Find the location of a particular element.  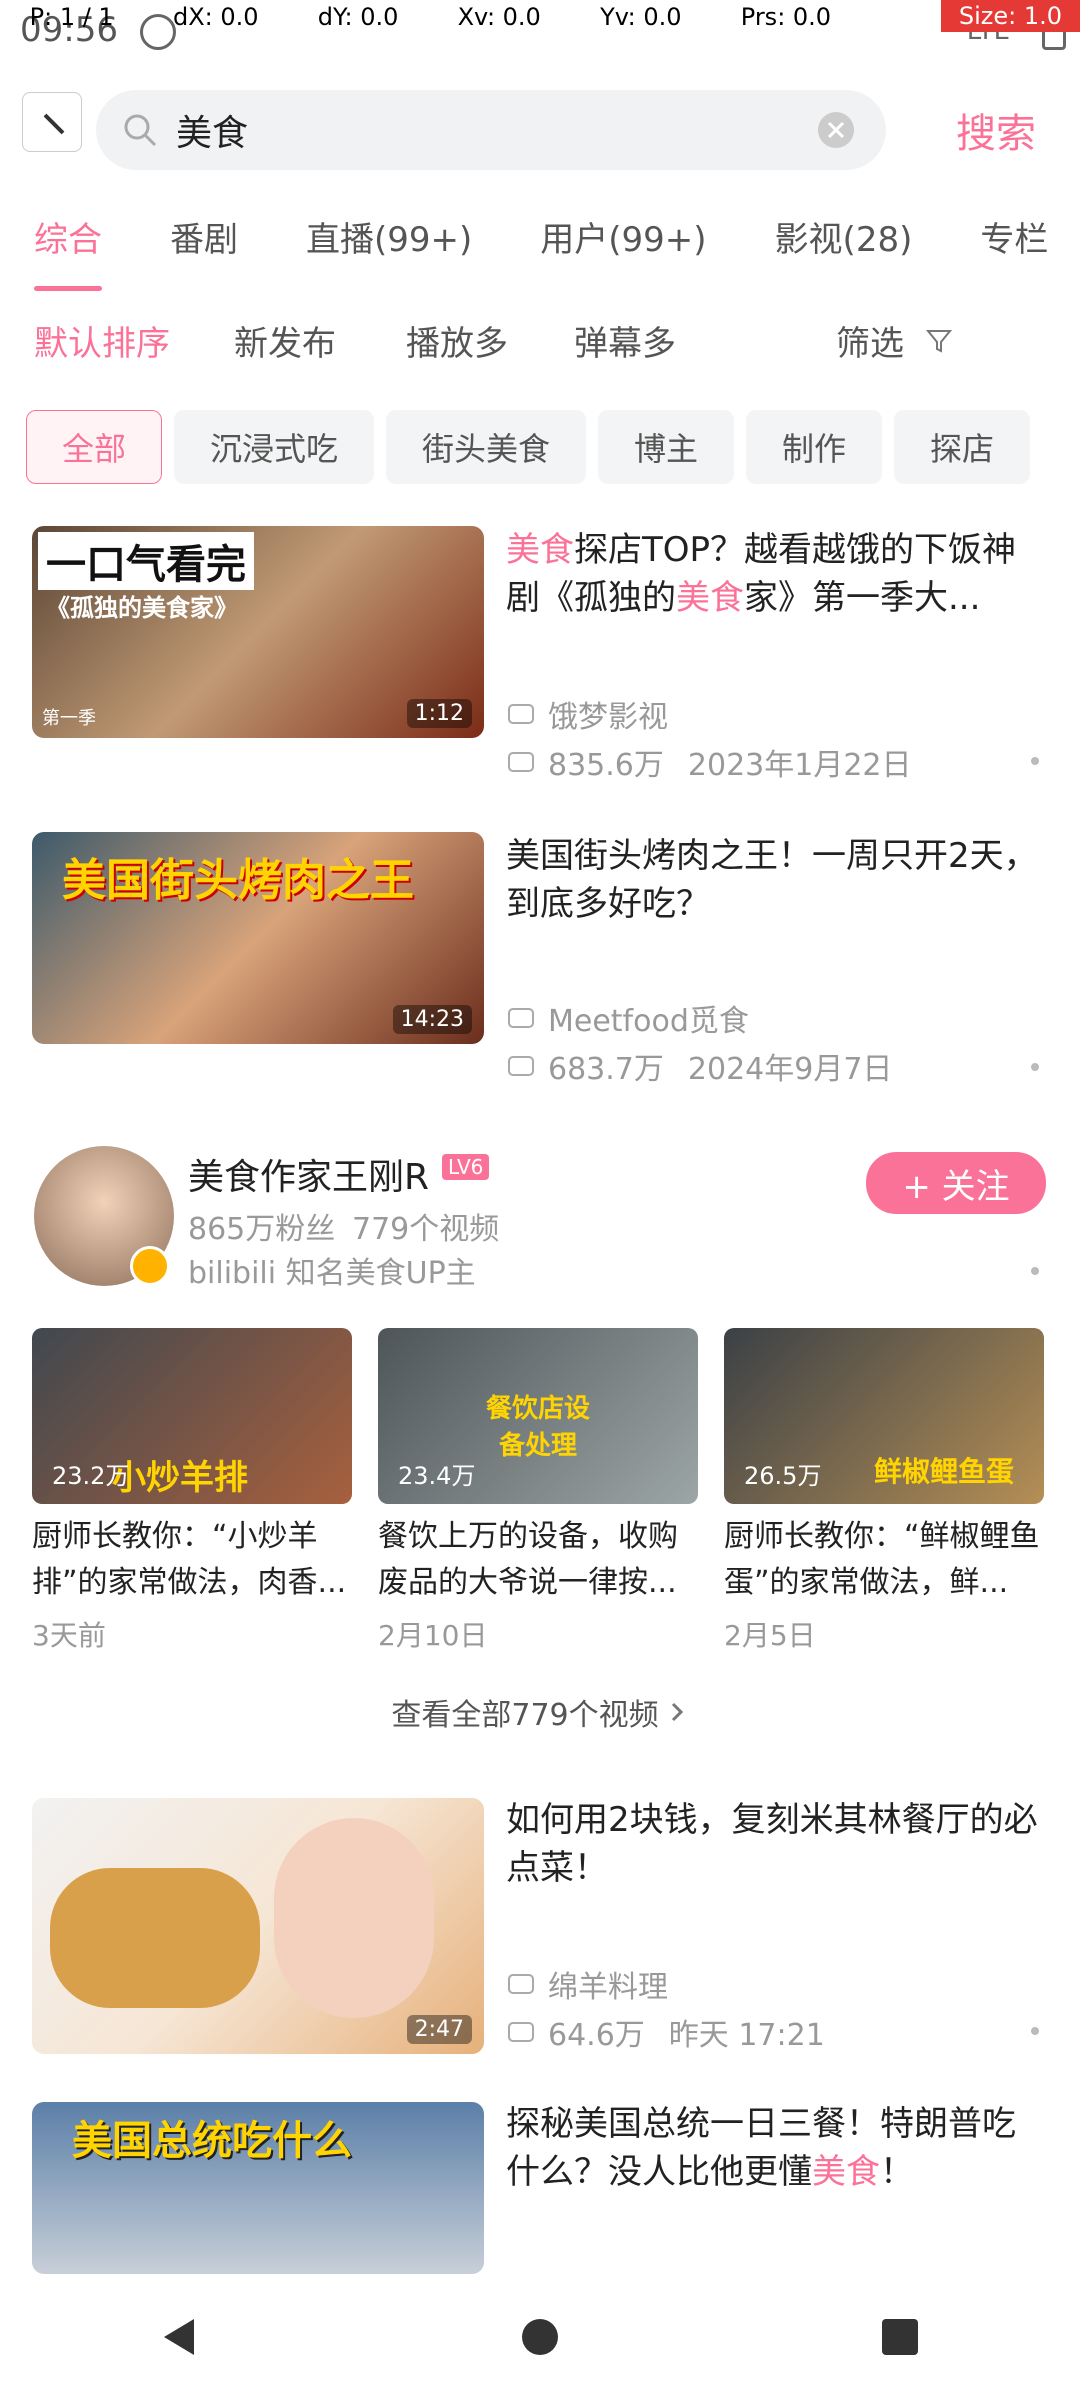

level-badge: LV6 is located at coordinates (466, 1167).